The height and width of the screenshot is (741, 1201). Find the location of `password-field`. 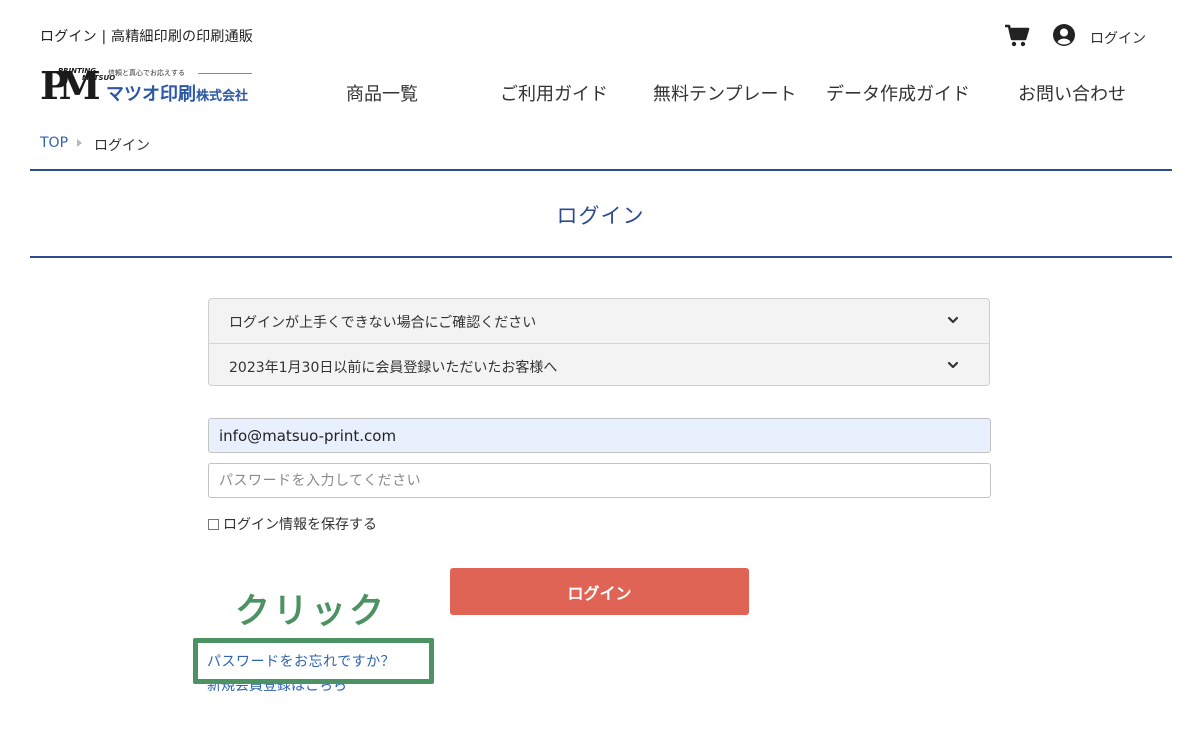

password-field is located at coordinates (599, 480).